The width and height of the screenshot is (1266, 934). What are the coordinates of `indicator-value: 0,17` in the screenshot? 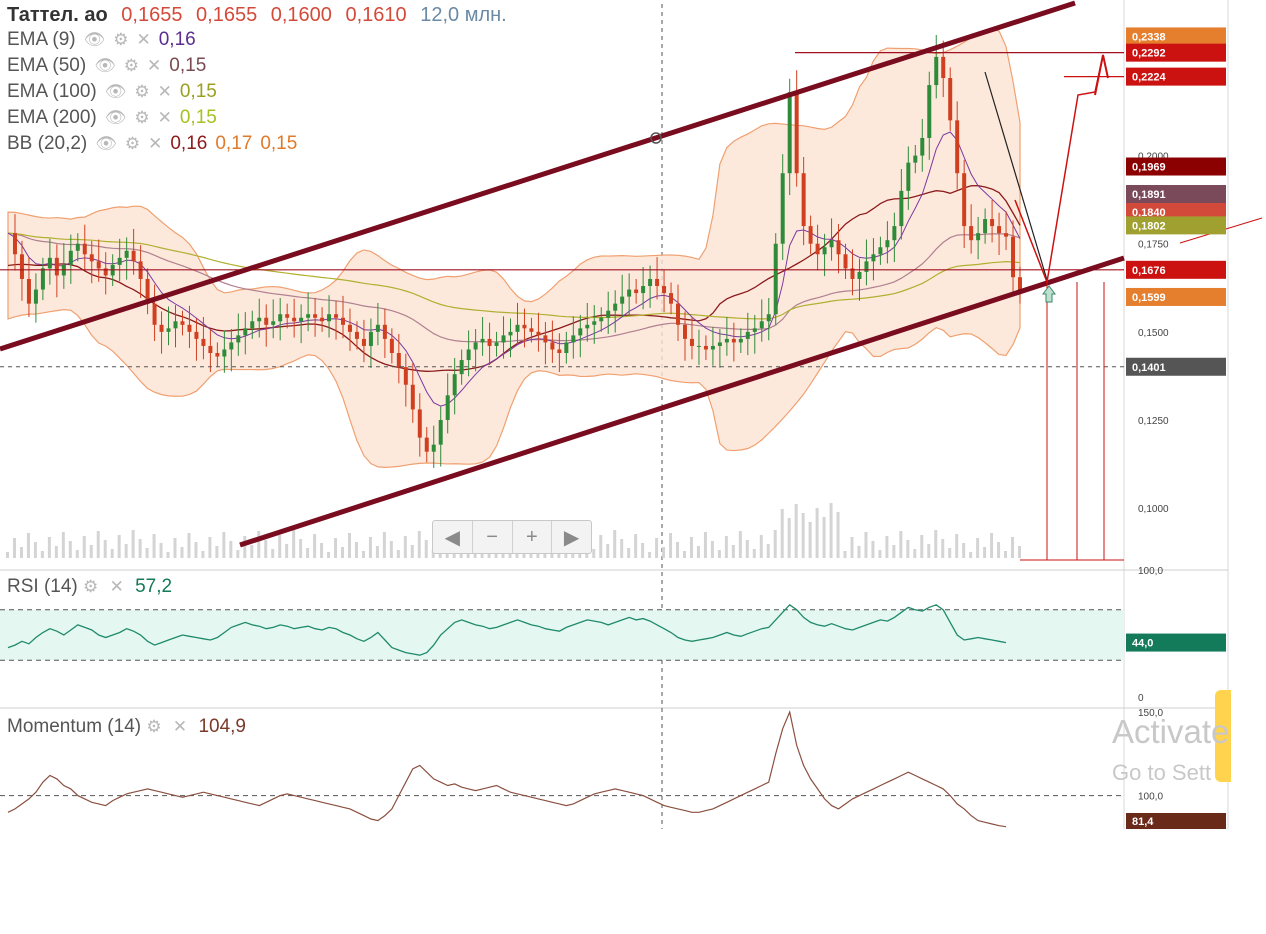 It's located at (234, 143).